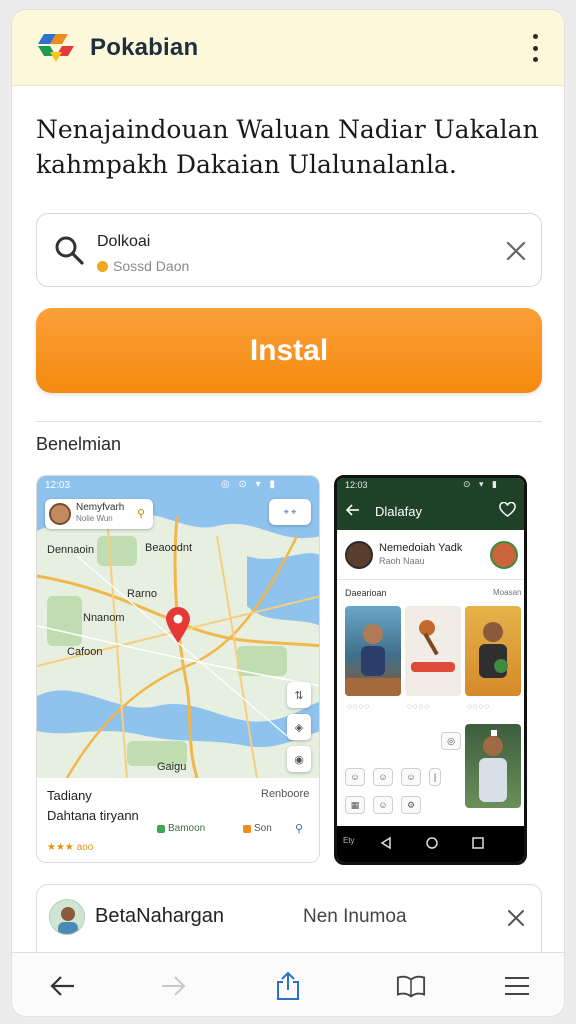 Image resolution: width=576 pixels, height=1024 pixels. What do you see at coordinates (299, 727) in the screenshot?
I see `map-compass-button: ◈` at bounding box center [299, 727].